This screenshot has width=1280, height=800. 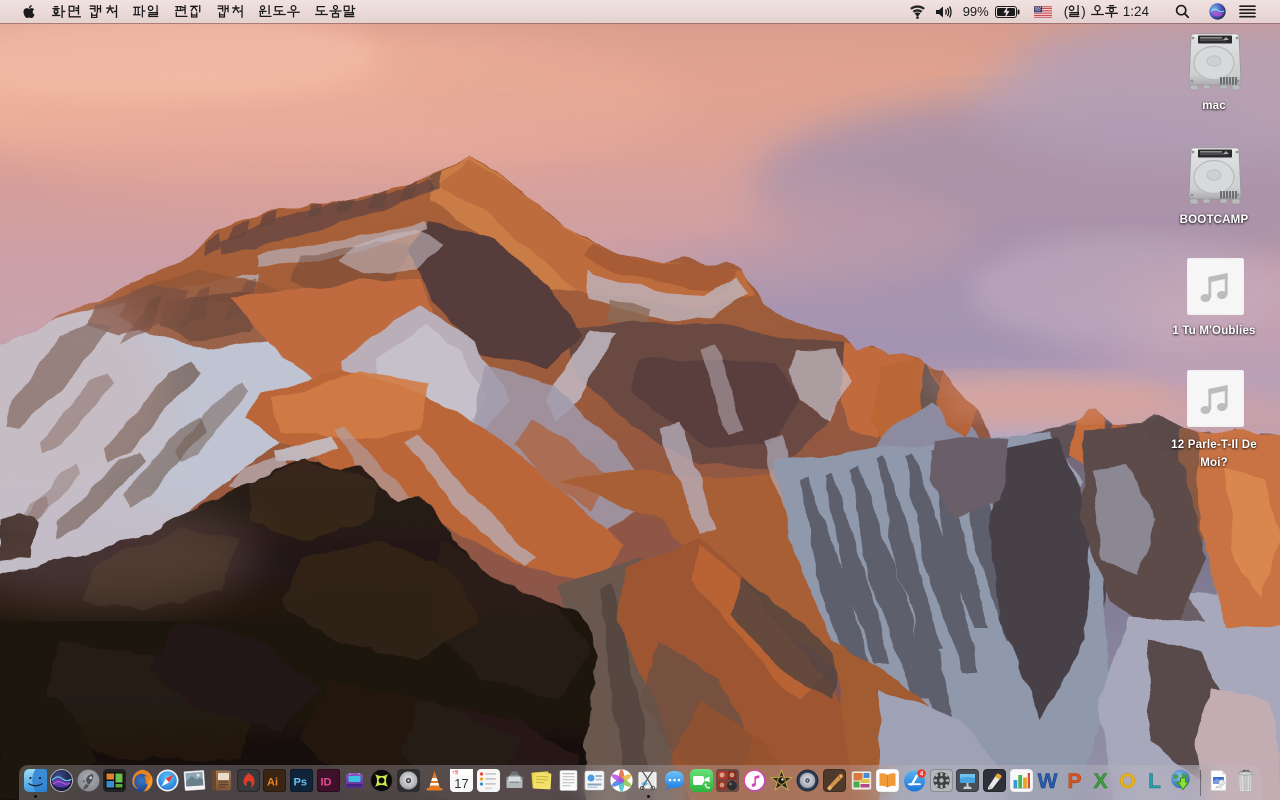 What do you see at coordinates (272, 783) in the screenshot?
I see `svg-text: Ai` at bounding box center [272, 783].